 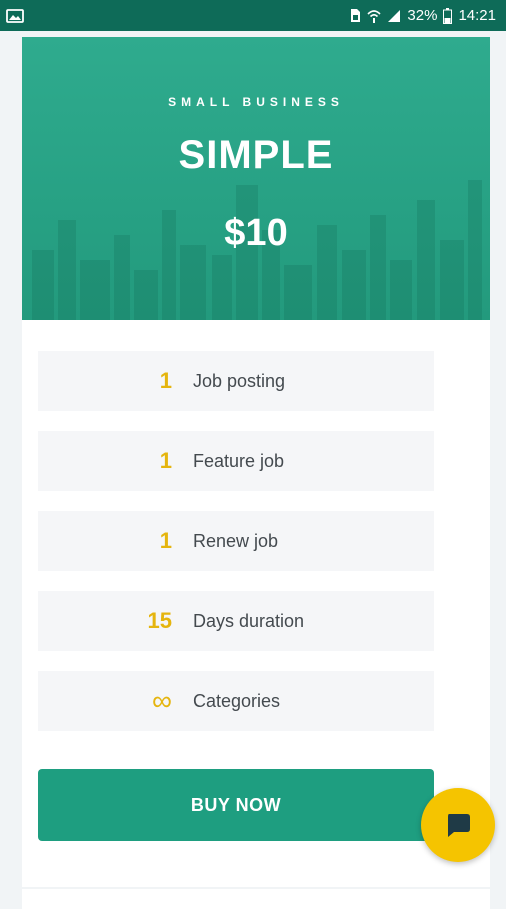 I want to click on infinity-icon: ∞, so click(x=162, y=700).